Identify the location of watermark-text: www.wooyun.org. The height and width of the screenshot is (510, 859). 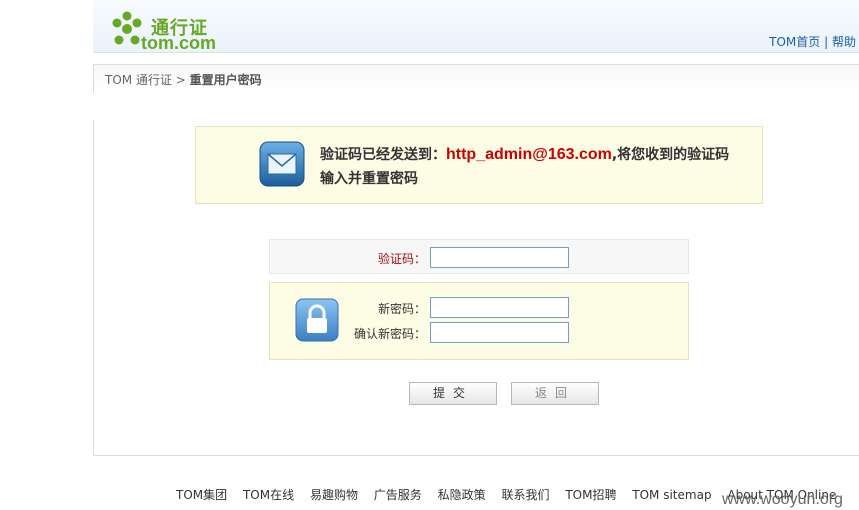
(782, 499).